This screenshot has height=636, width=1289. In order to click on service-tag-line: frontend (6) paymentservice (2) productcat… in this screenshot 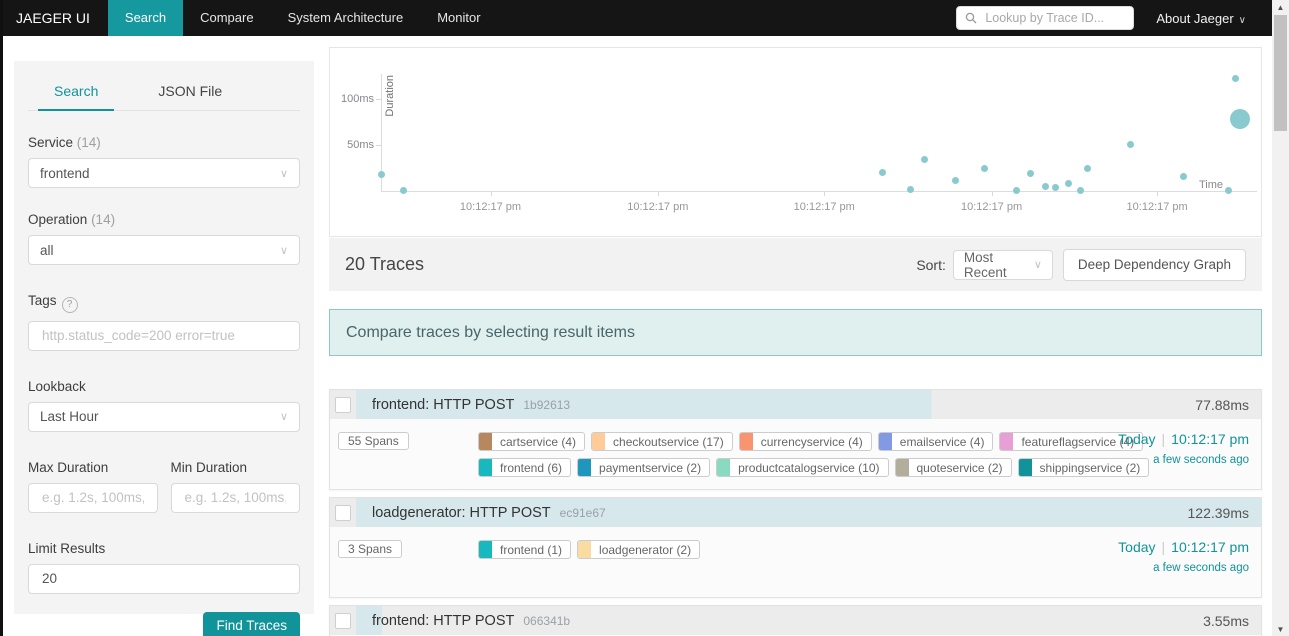, I will do `click(814, 467)`.